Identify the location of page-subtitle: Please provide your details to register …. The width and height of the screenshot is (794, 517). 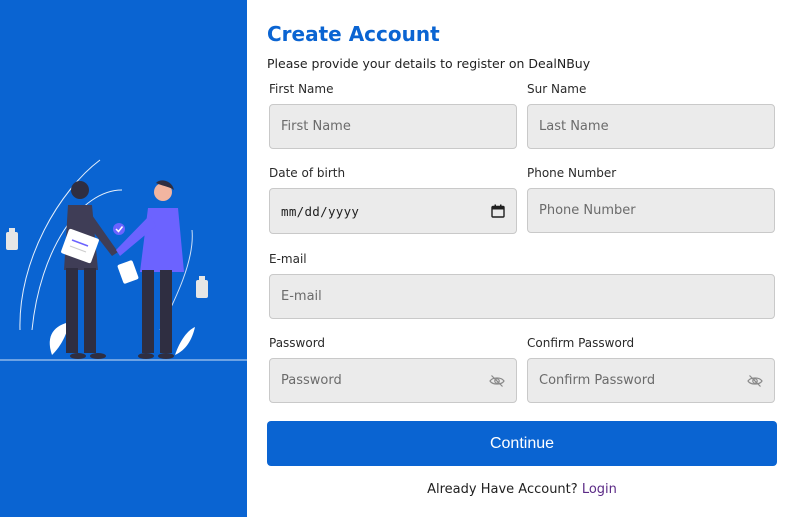
(429, 63).